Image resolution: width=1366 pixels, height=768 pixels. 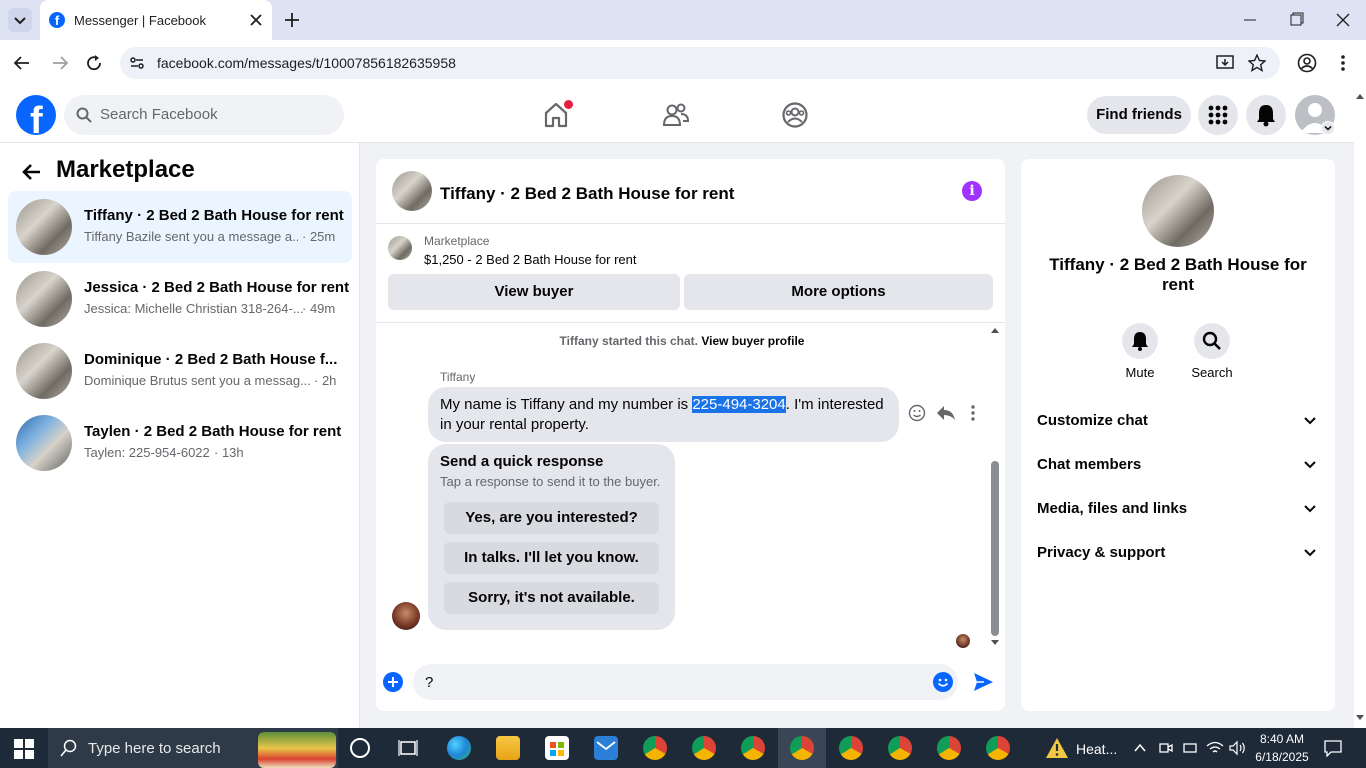 I want to click on close-tab-icon, so click(x=256, y=20).